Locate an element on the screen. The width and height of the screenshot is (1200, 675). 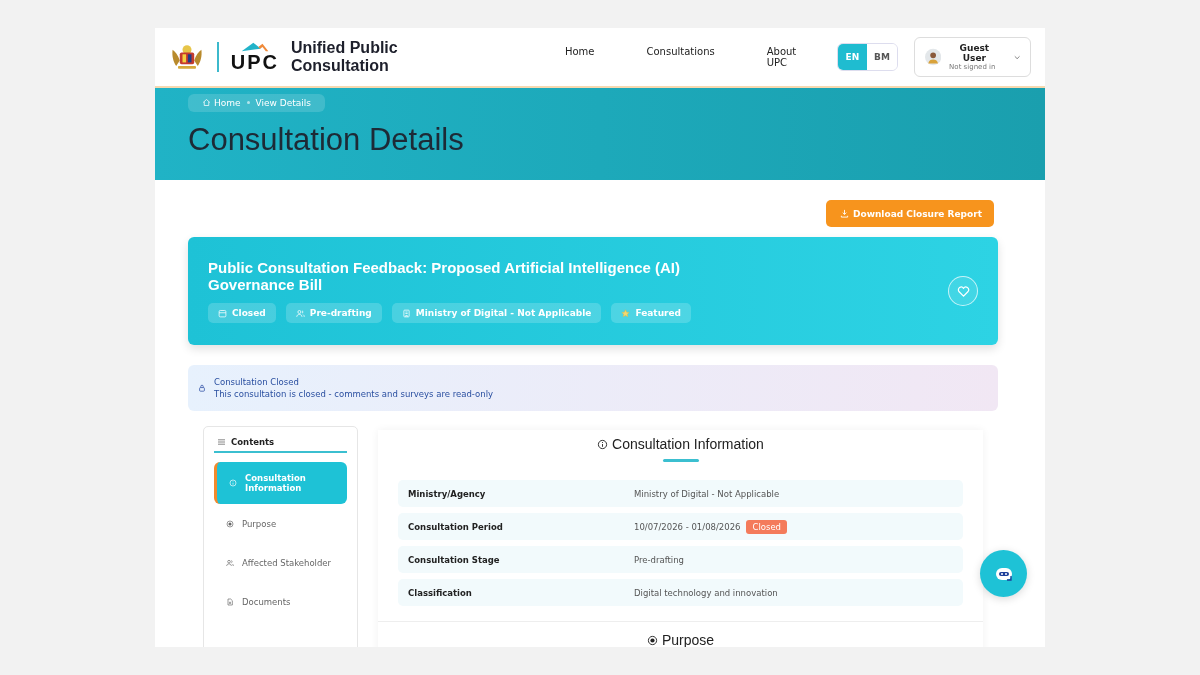
home-icon is located at coordinates (206, 102).